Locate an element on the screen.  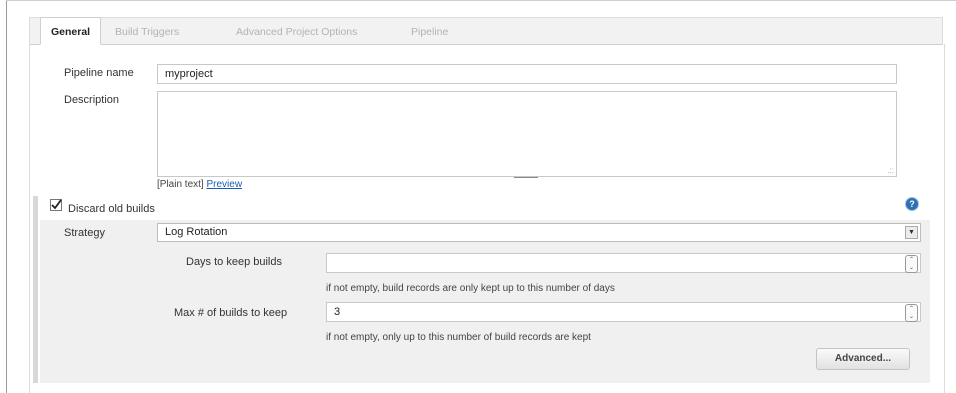
max-builds-label: Max # of builds to keep is located at coordinates (231, 313).